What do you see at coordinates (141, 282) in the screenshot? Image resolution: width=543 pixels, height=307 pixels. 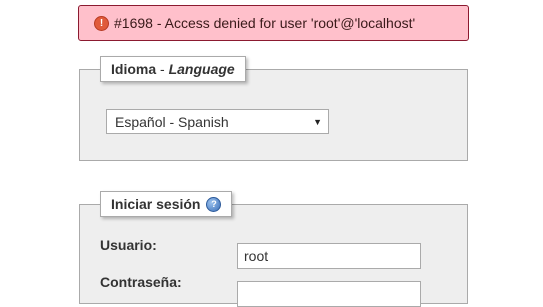 I see `password-label: Contraseña:` at bounding box center [141, 282].